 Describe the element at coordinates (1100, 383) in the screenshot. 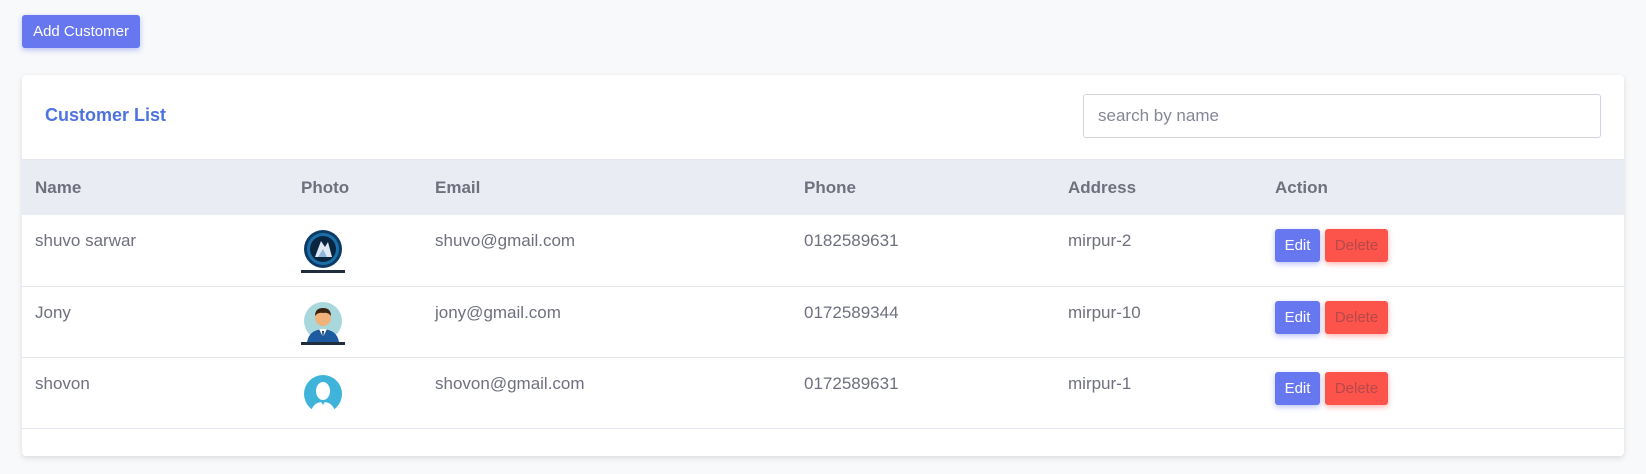

I see `customer-address: mirpur-1` at that location.